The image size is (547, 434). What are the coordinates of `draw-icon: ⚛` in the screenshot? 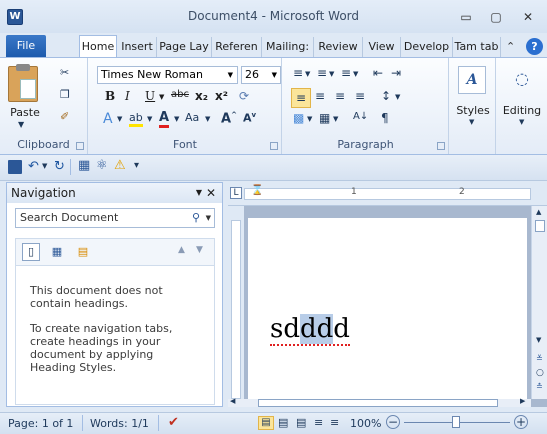 It's located at (102, 165).